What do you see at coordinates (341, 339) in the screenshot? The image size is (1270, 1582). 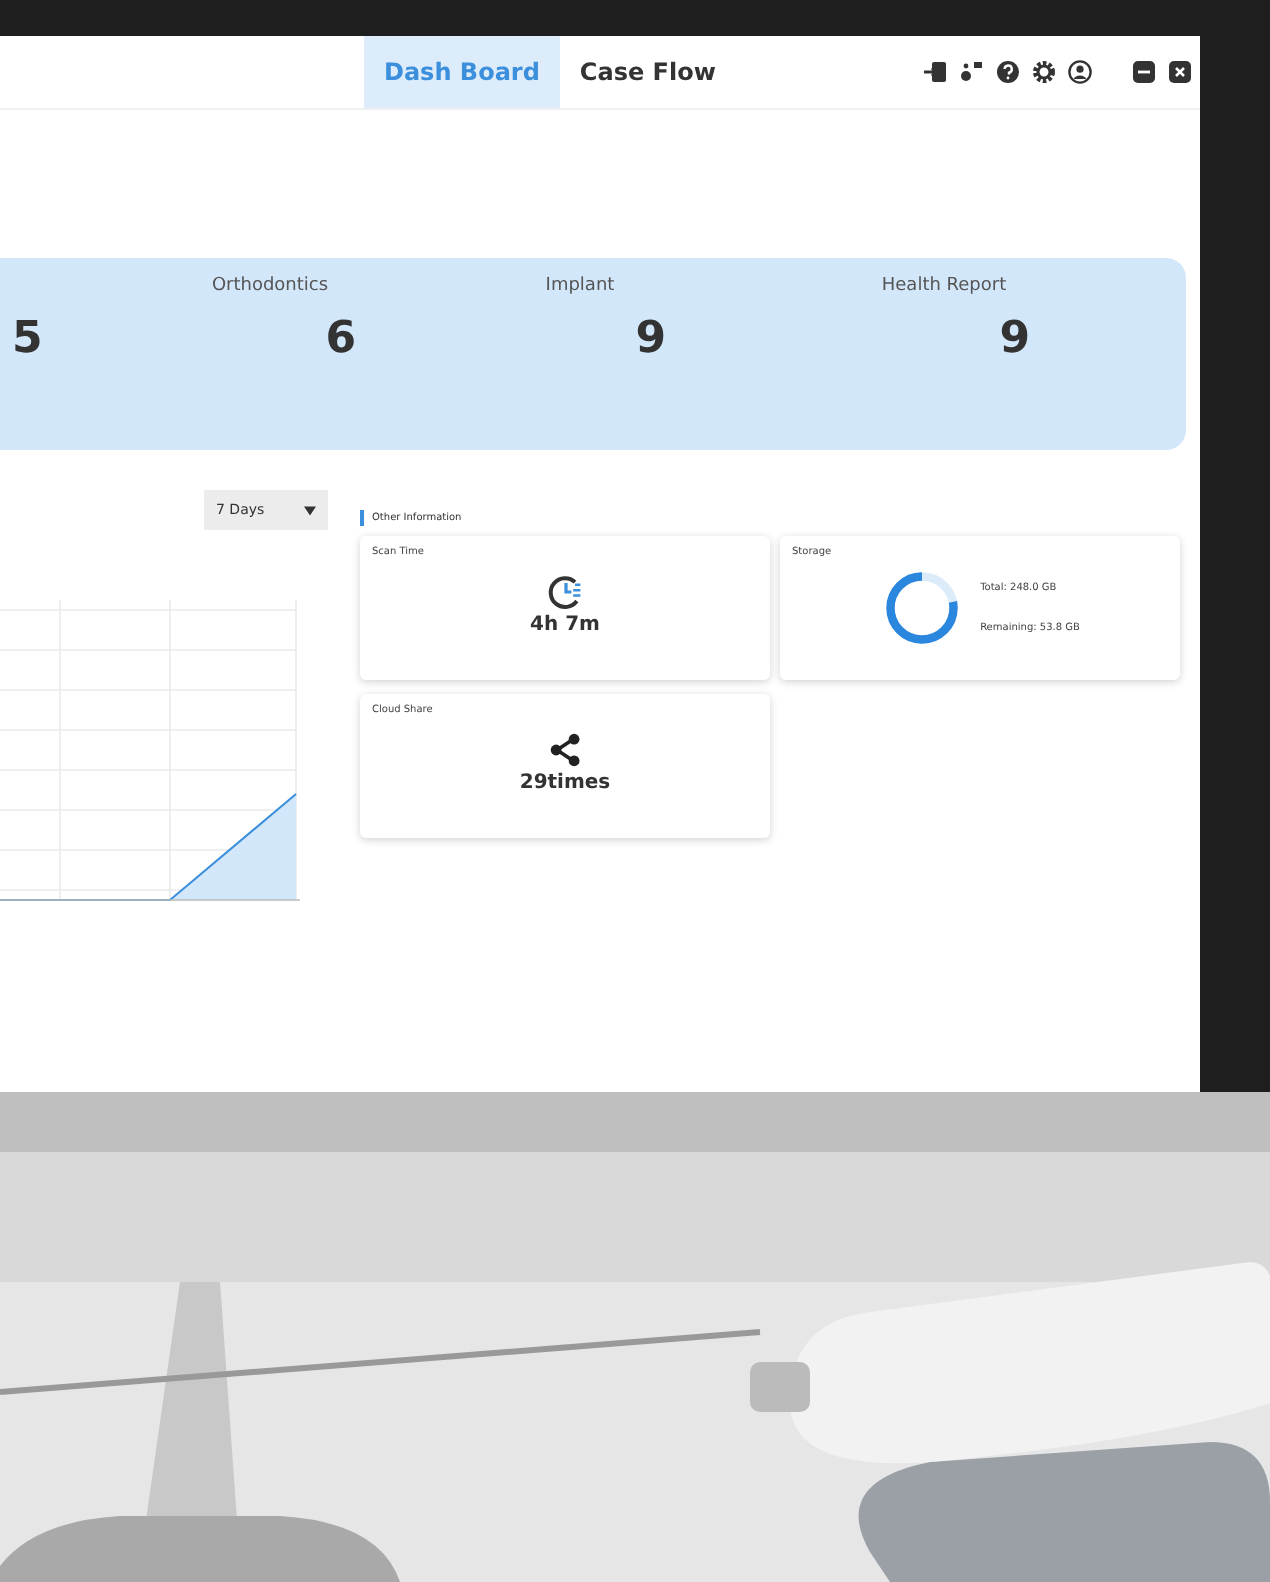 I see `stat-value: 6` at bounding box center [341, 339].